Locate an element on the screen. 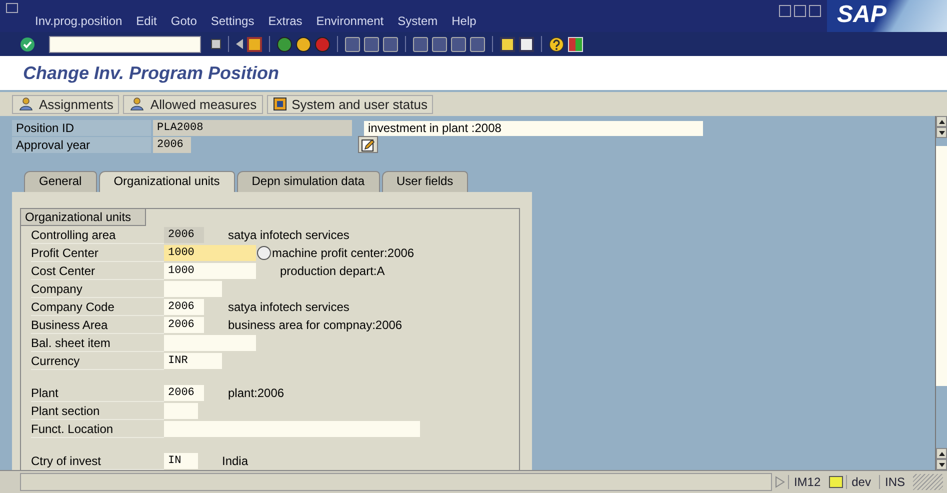  system-icon is located at coordinates (835, 482).